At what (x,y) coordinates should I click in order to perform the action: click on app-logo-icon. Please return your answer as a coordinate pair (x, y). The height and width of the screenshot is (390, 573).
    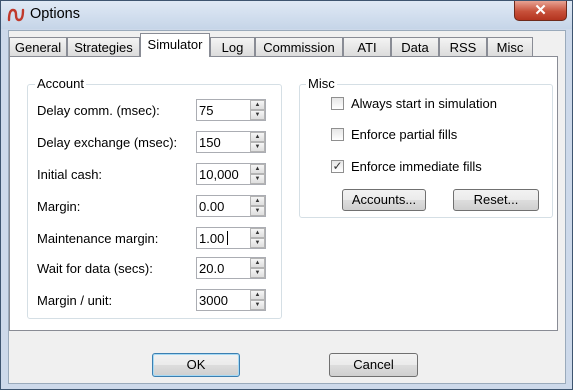
    Looking at the image, I should click on (16, 15).